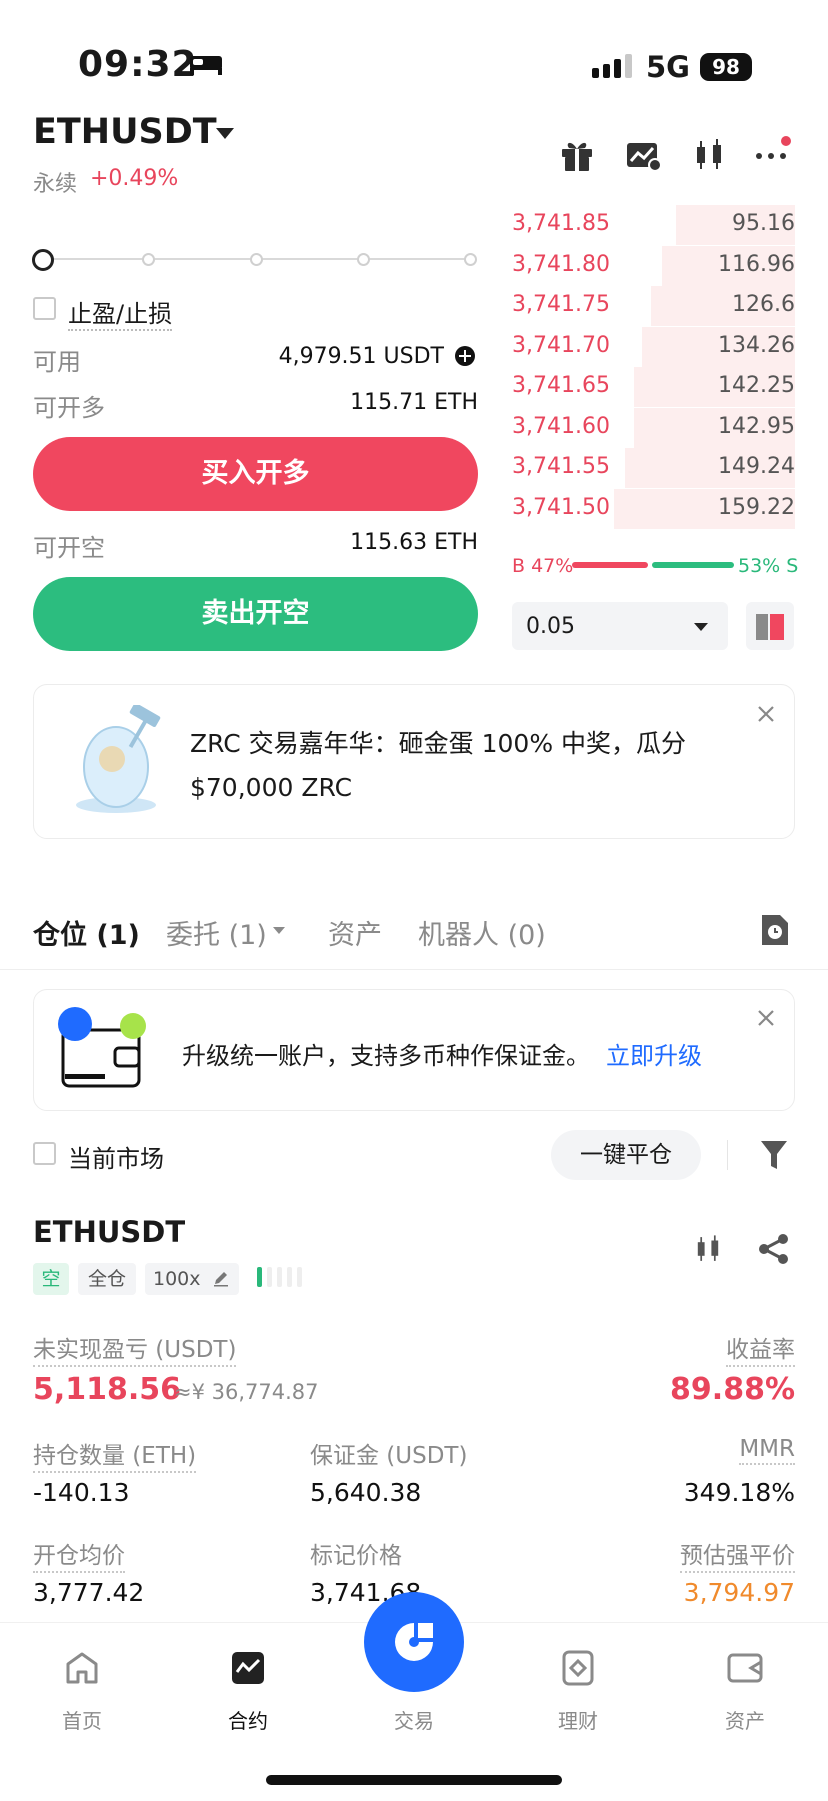 The image size is (828, 1801). What do you see at coordinates (482, 932) in the screenshot?
I see `tab-bots: 机器人 (0)` at bounding box center [482, 932].